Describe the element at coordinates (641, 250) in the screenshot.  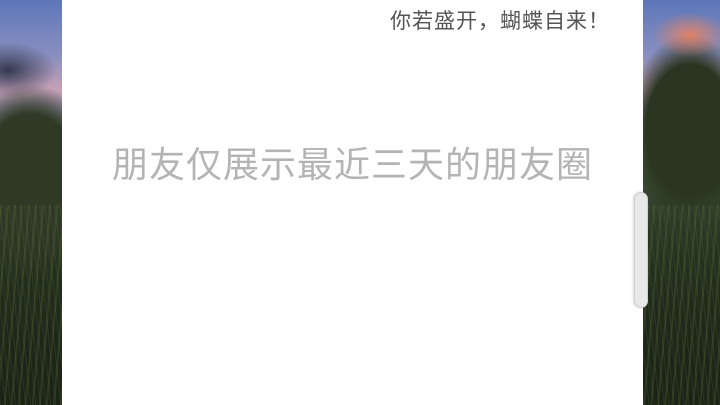
I see `edge-panel-handle` at that location.